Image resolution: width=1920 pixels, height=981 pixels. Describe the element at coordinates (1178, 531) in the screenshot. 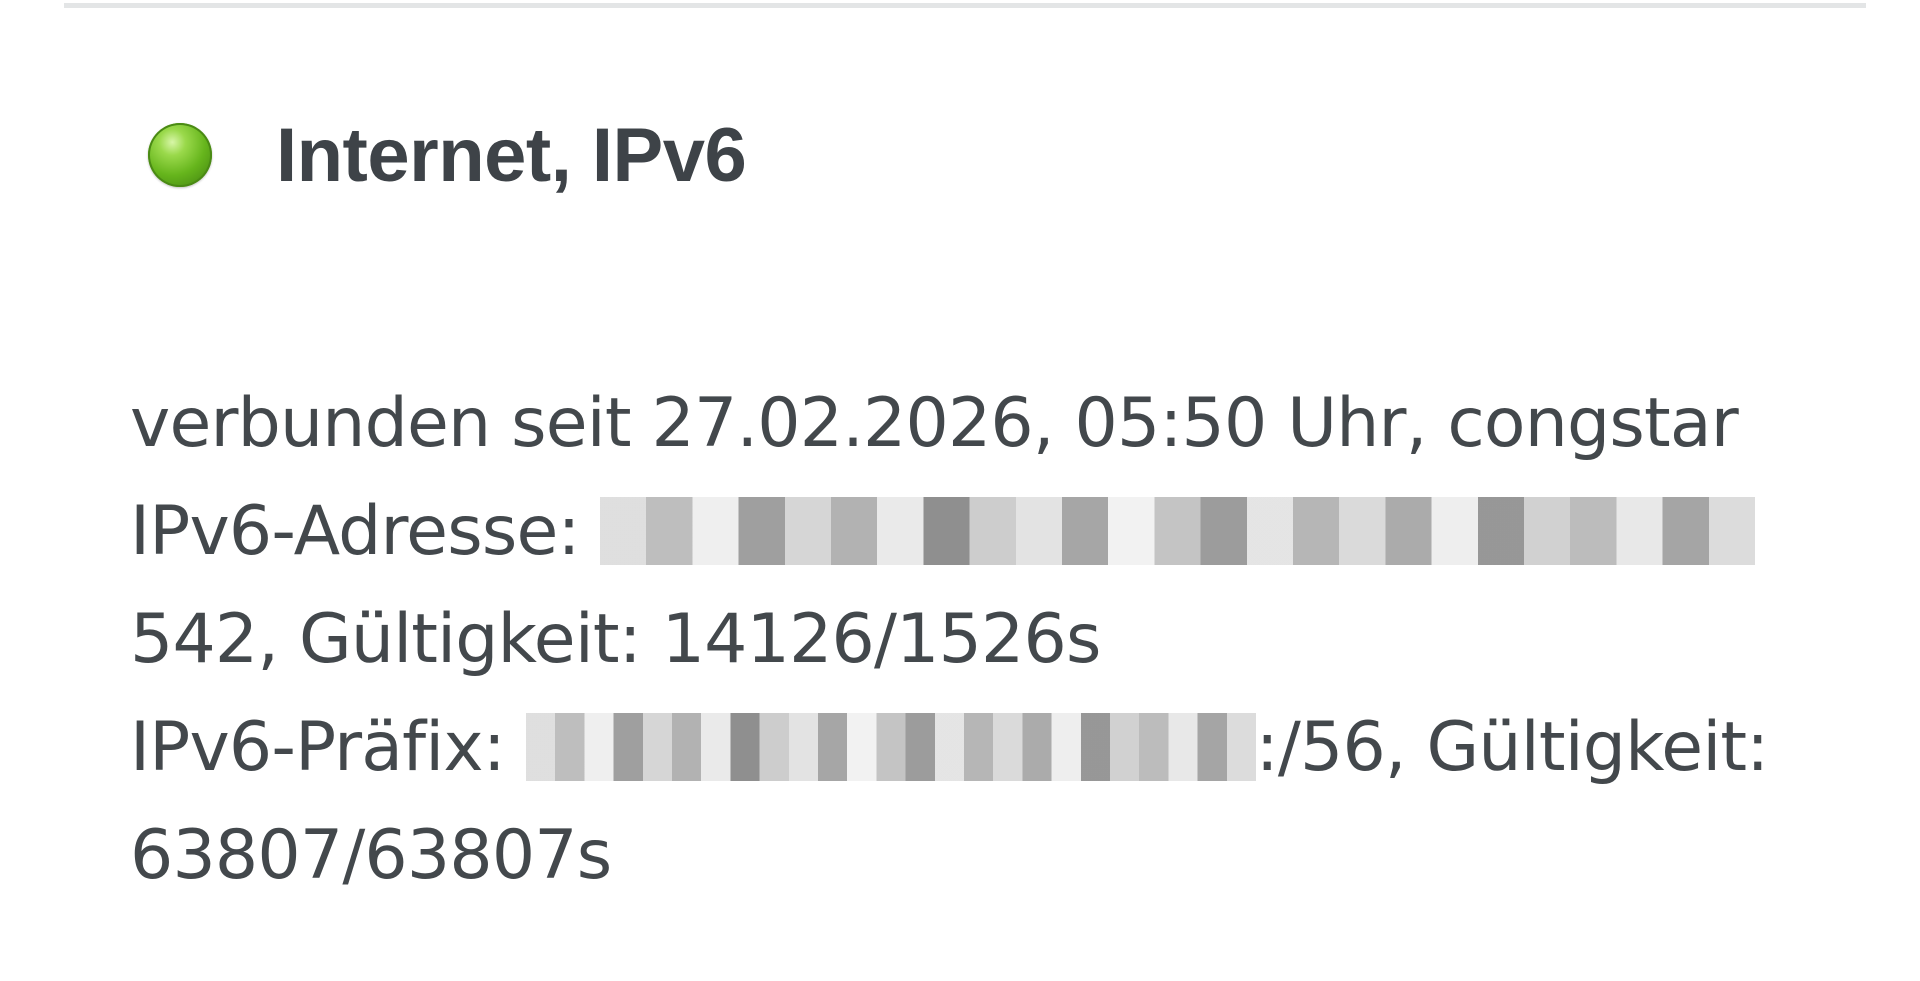

I see `redacted-ipv6-address` at that location.